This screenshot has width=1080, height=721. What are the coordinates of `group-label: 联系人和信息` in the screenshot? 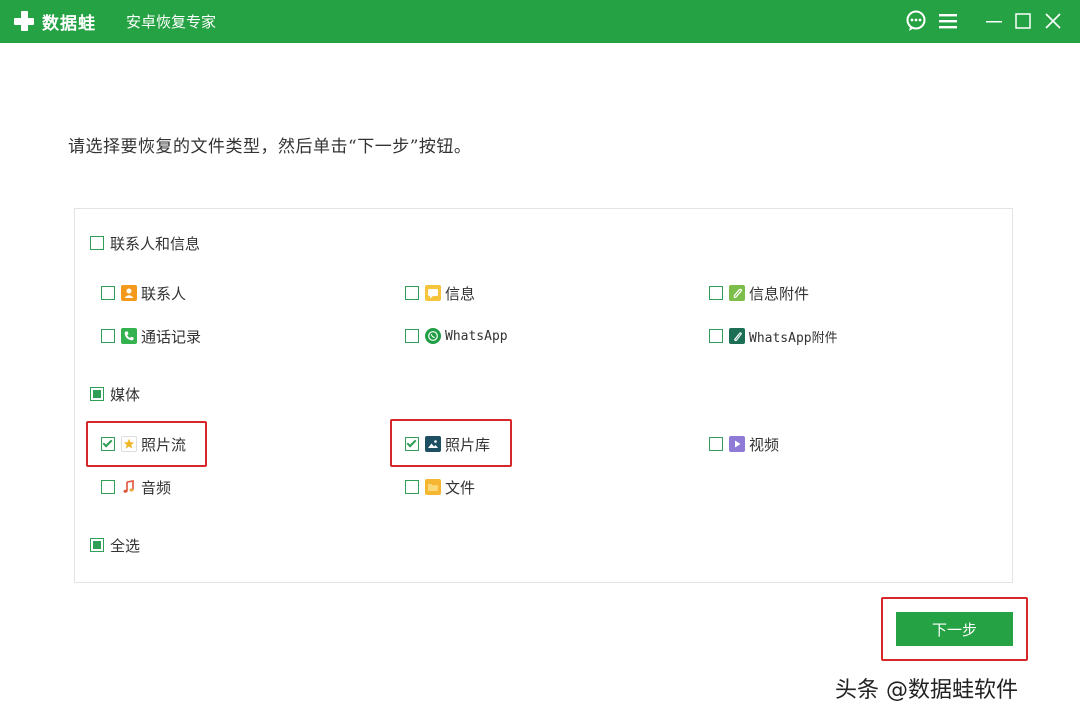 It's located at (155, 243).